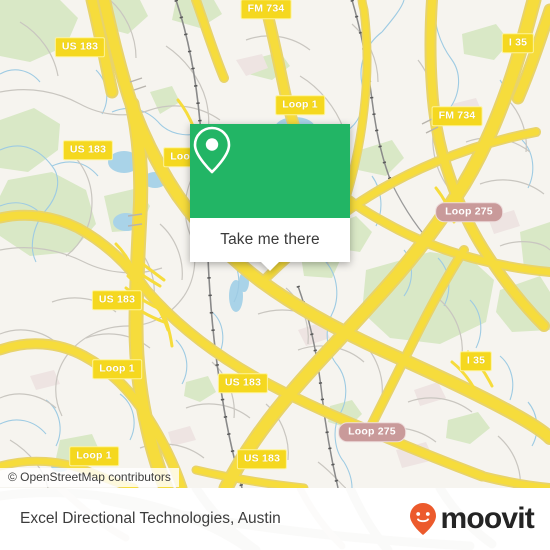 The image size is (550, 550). I want to click on road-shield-loop275-a: Loop 275, so click(469, 212).